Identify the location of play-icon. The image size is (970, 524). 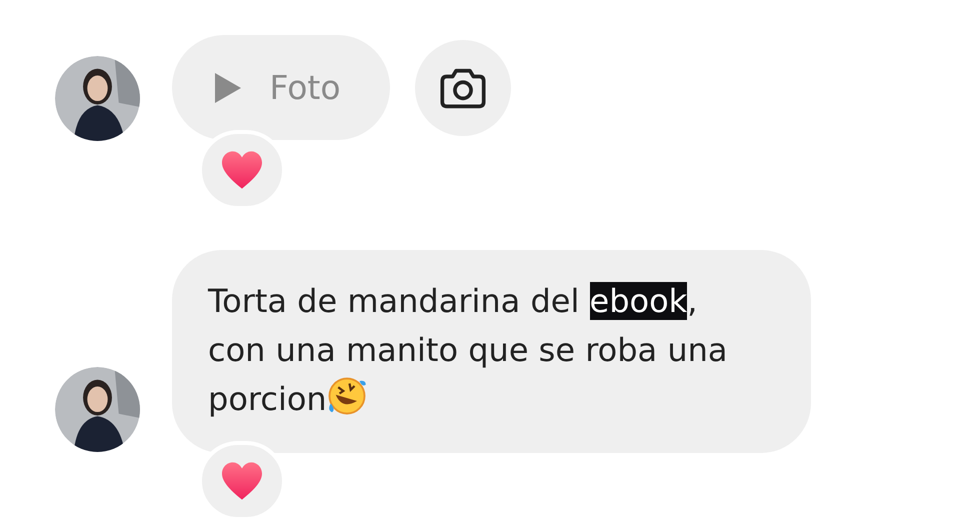
(228, 87).